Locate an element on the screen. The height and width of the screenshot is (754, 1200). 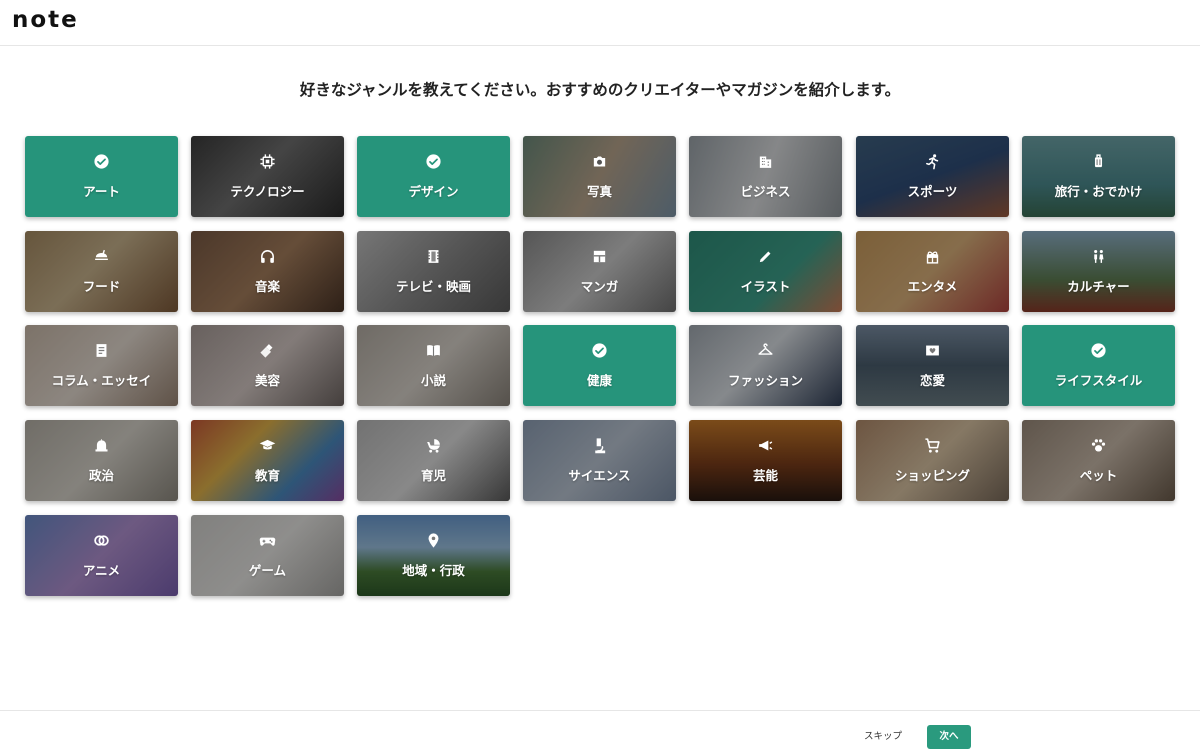
document-icon is located at coordinates (101, 350).